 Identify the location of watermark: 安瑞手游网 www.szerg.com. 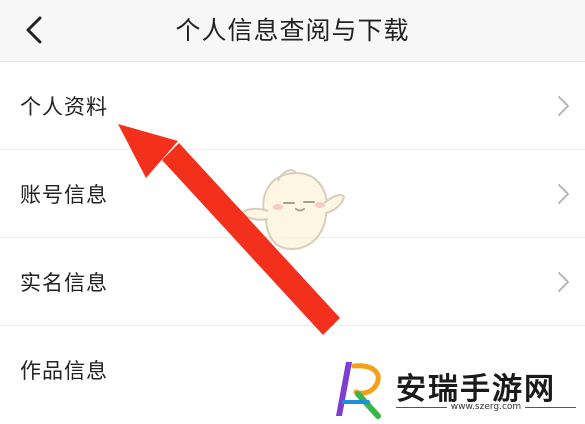
(457, 389).